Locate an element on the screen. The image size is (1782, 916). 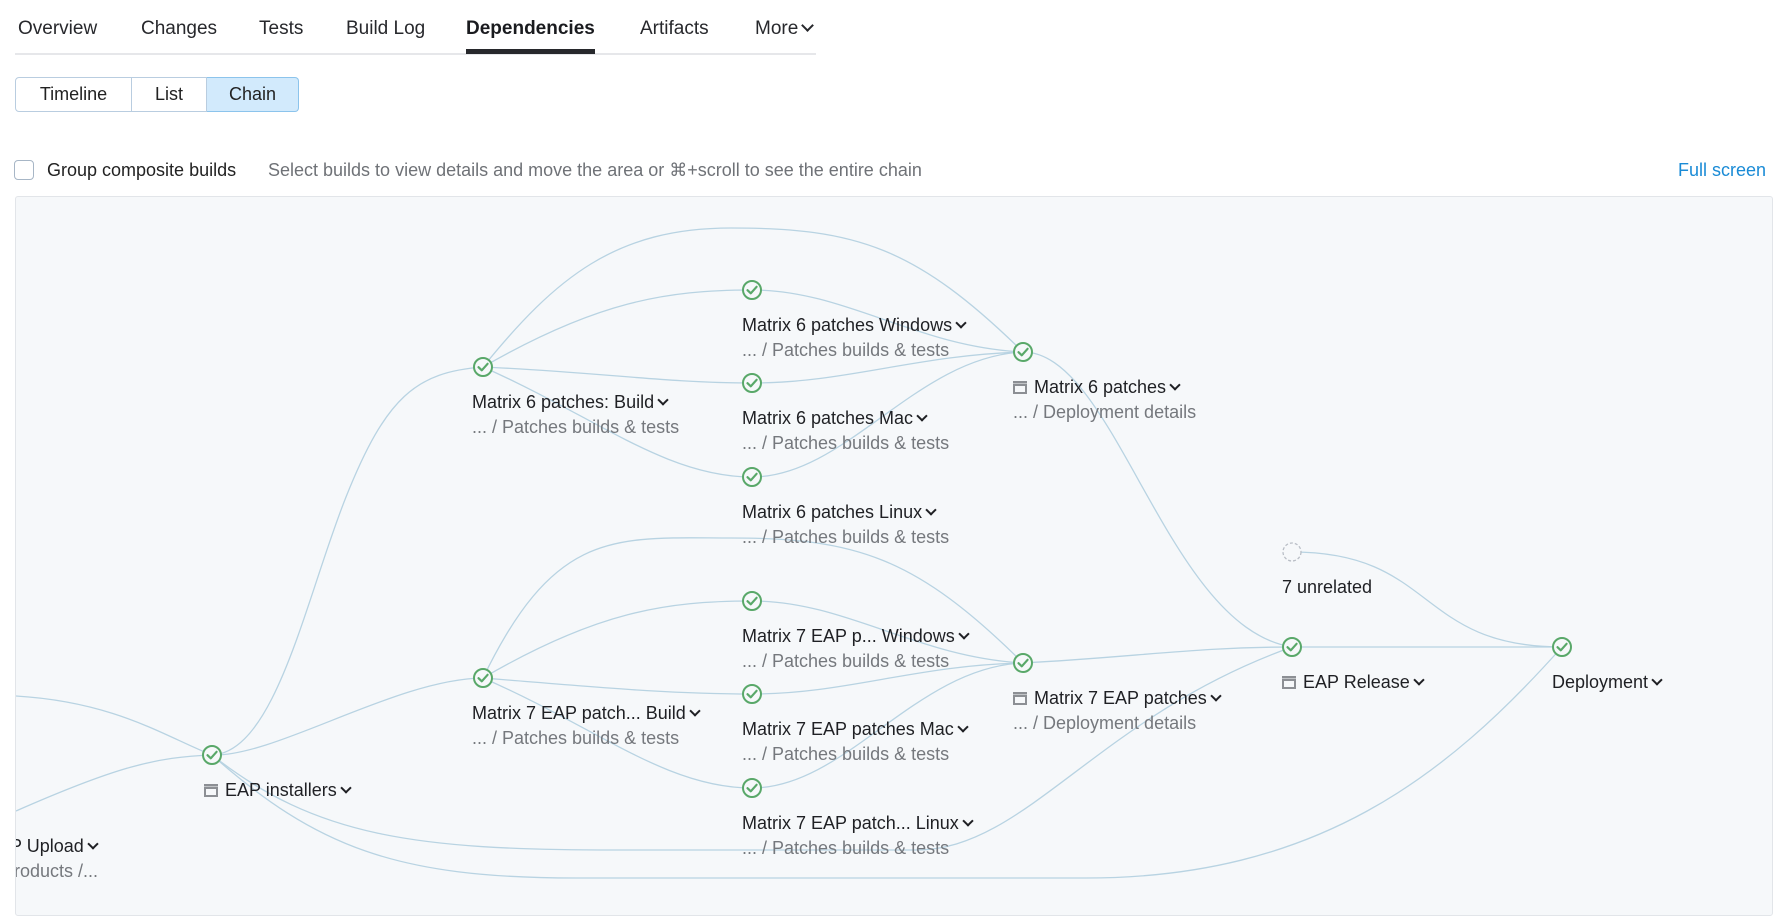
tab-tests: Tests is located at coordinates (281, 29).